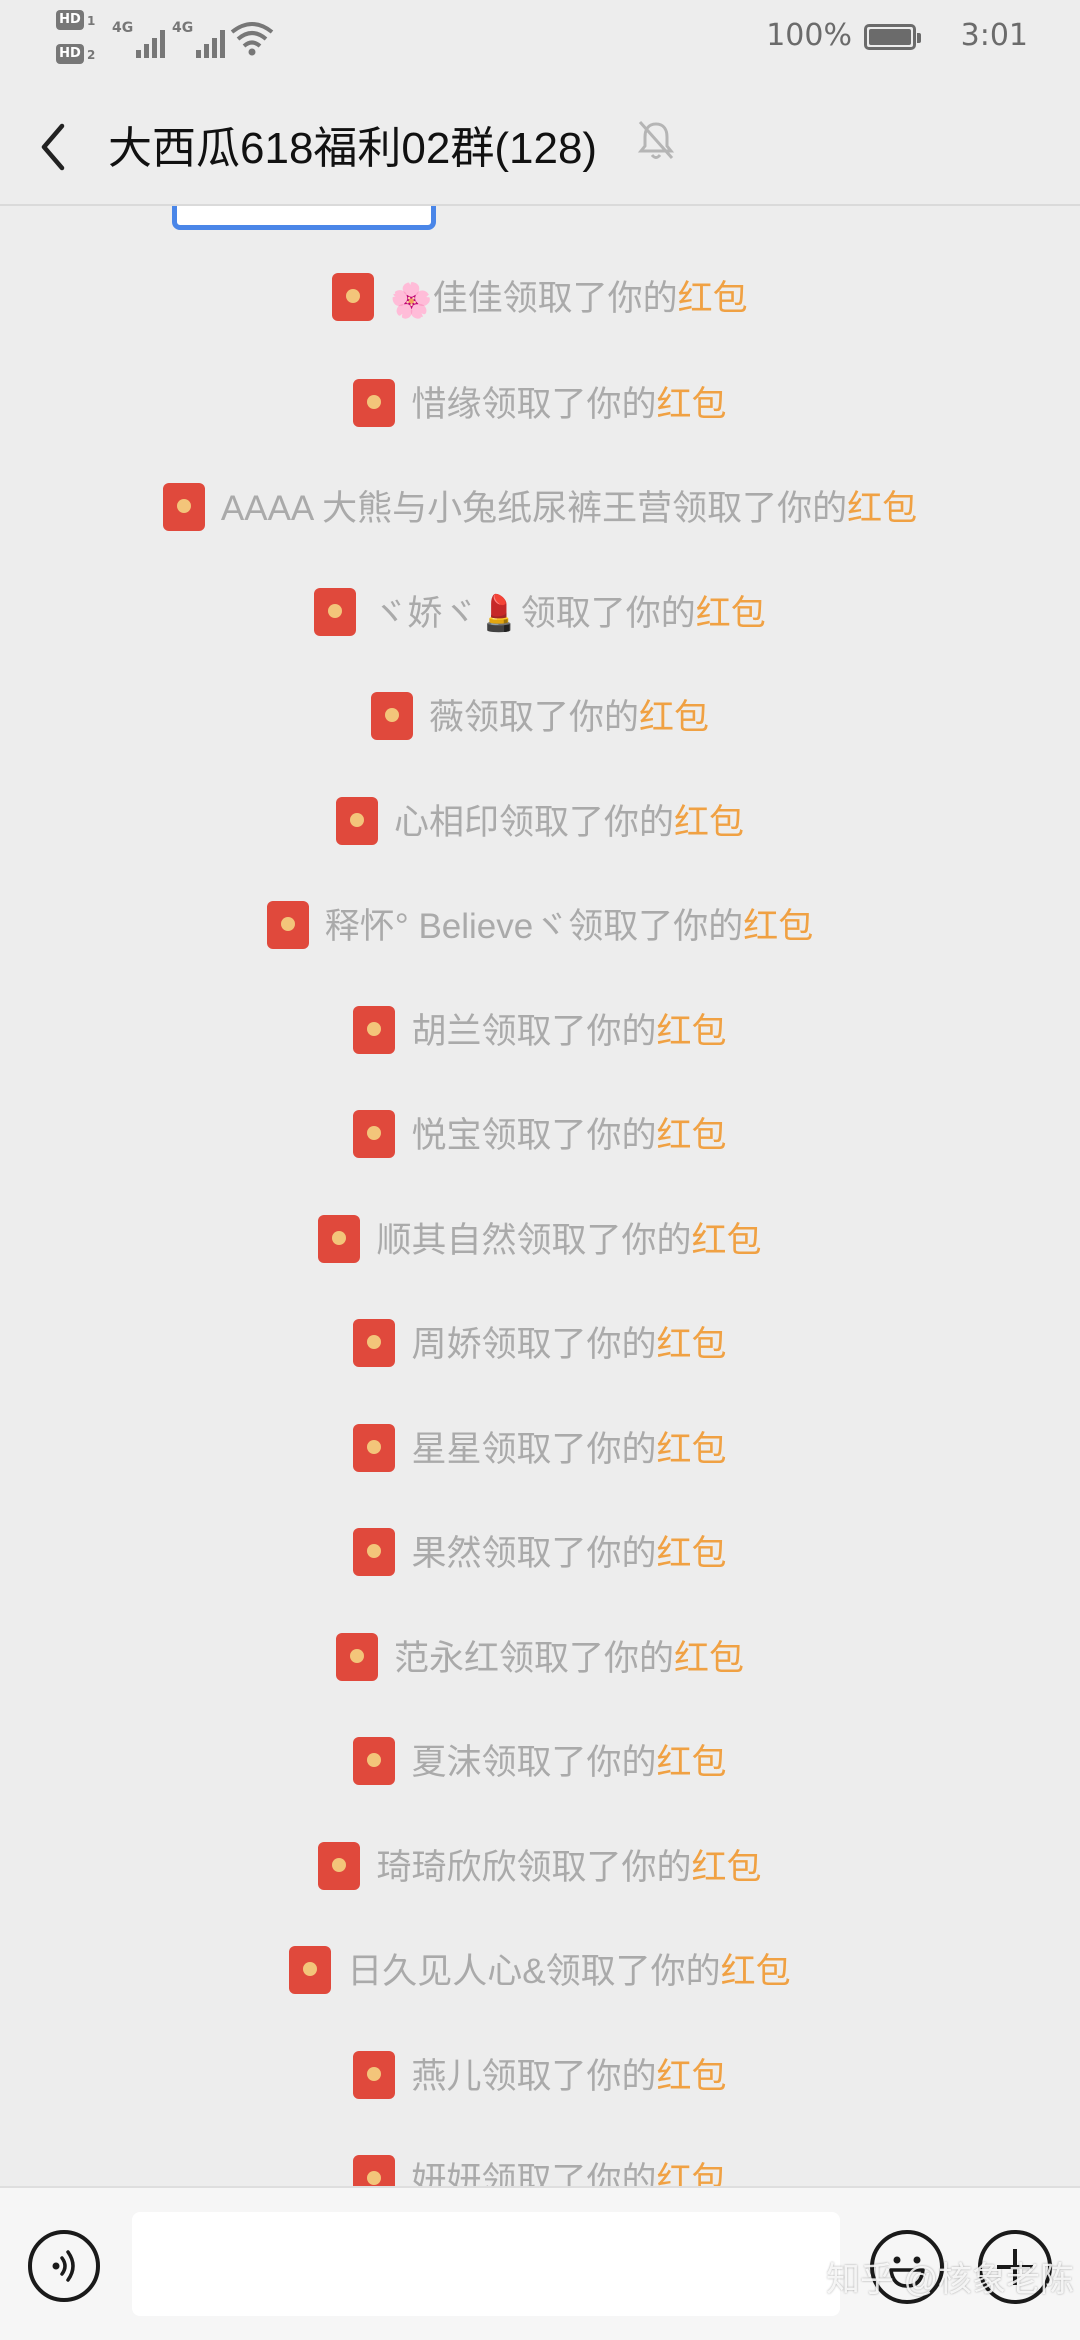 This screenshot has height=2340, width=1080. What do you see at coordinates (994, 35) in the screenshot?
I see `clock: 3:01` at bounding box center [994, 35].